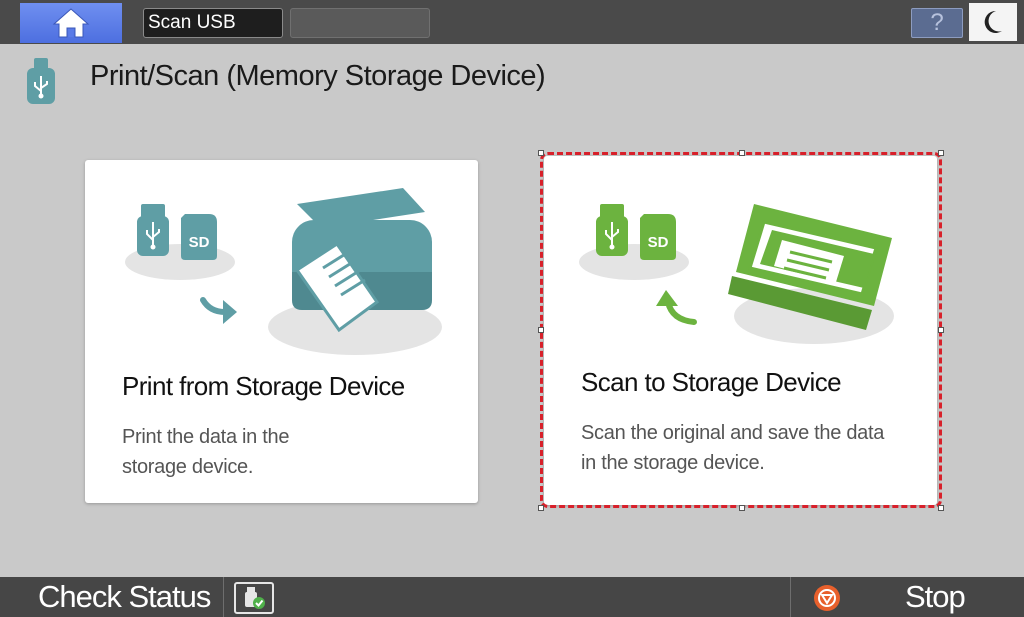  What do you see at coordinates (360, 23) in the screenshot?
I see `tab-empty` at bounding box center [360, 23].